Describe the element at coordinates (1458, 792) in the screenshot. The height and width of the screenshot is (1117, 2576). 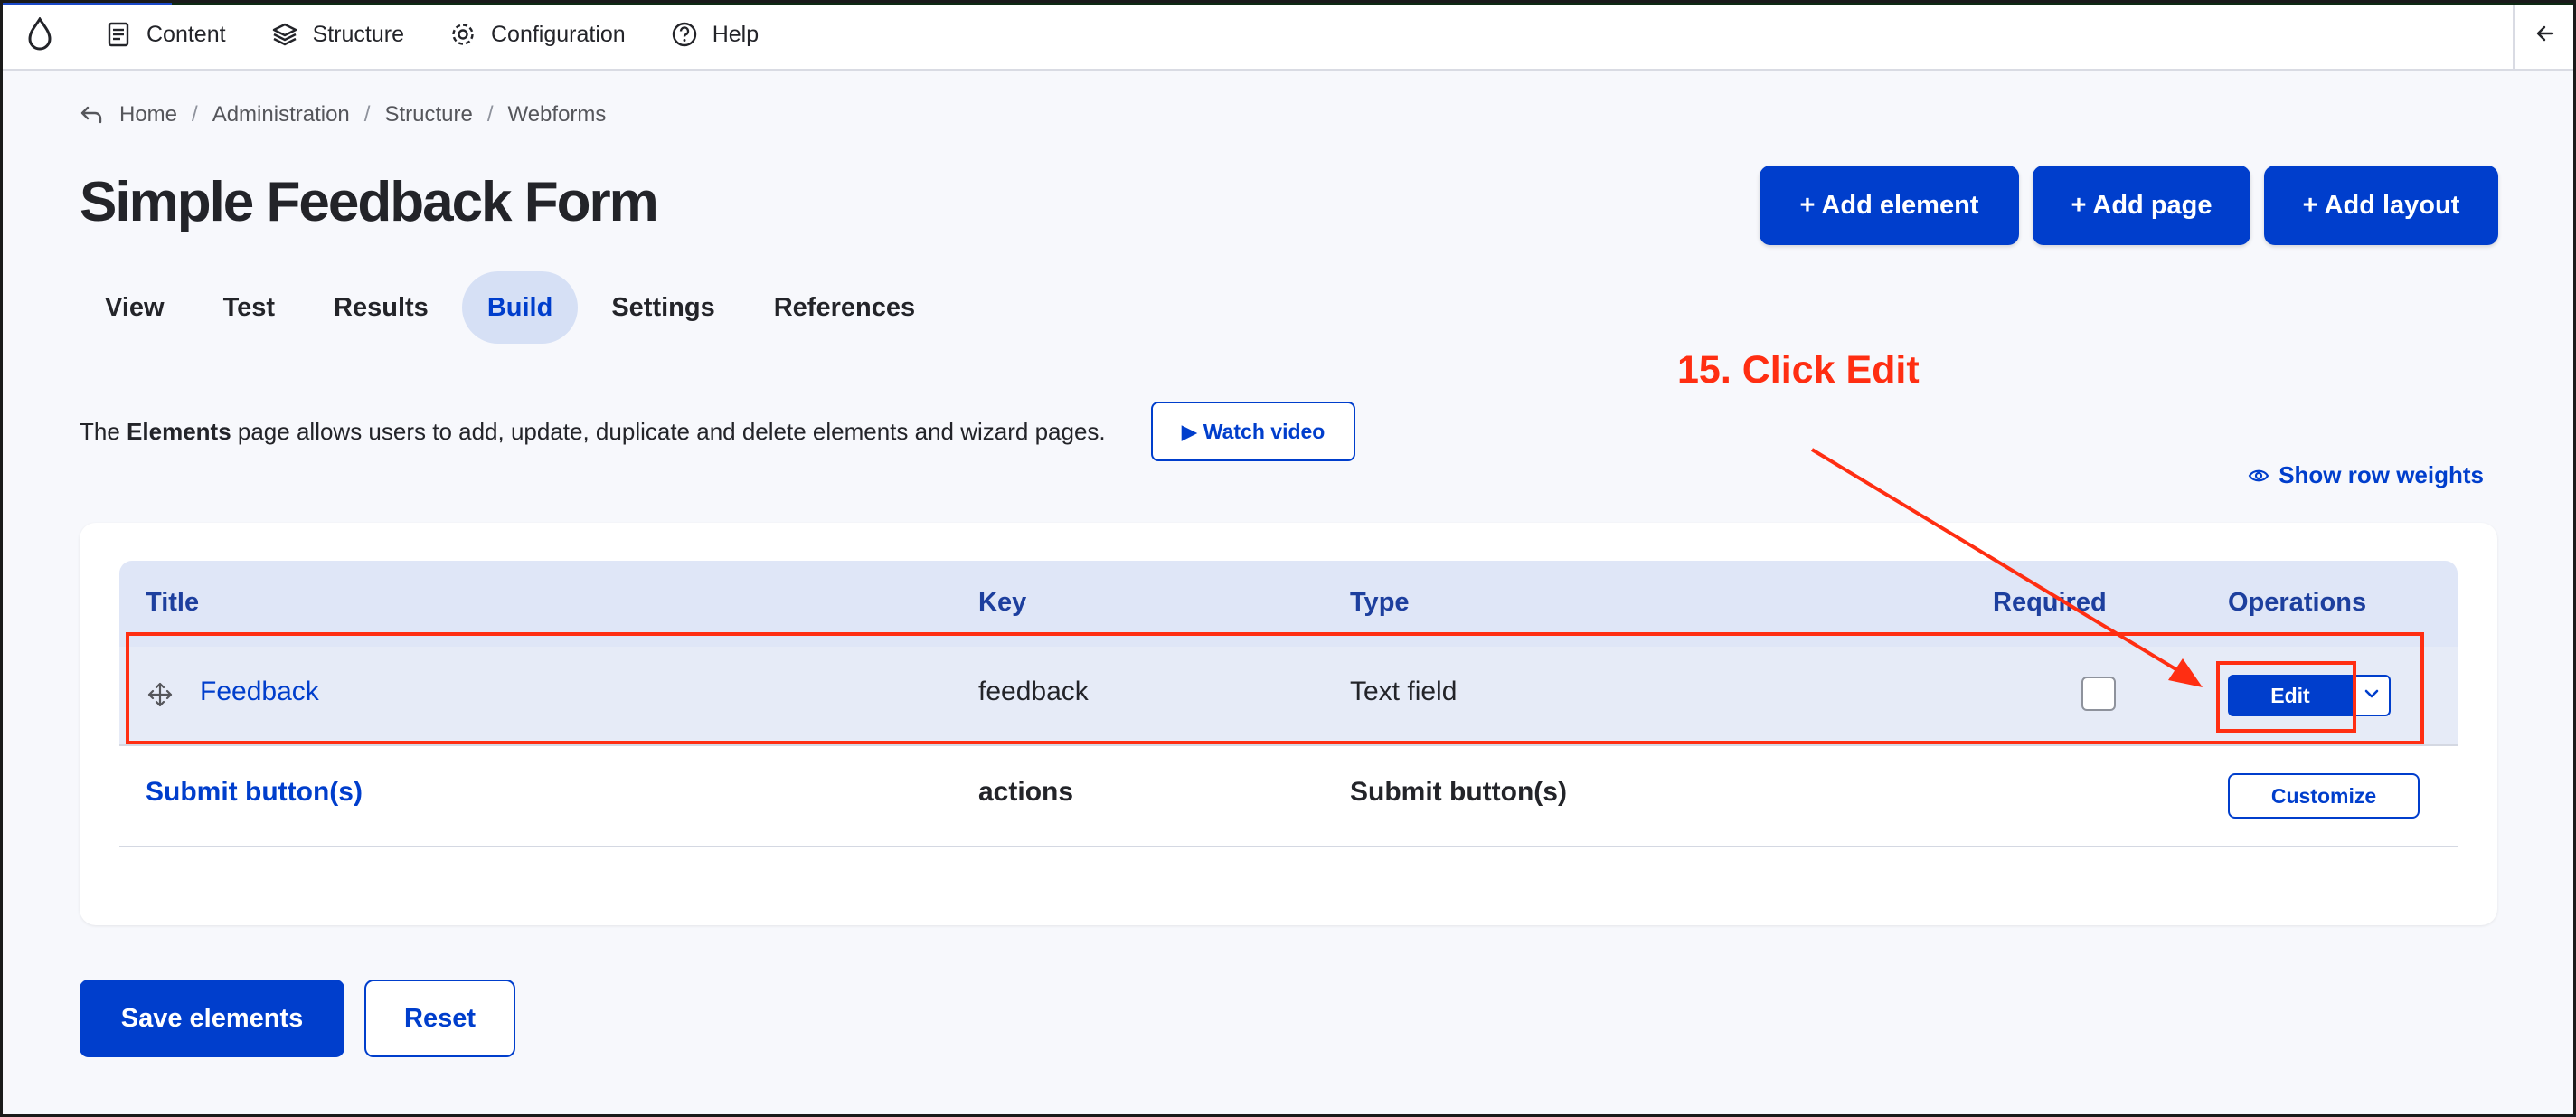
I see `submit-type: Submit button(s)` at that location.